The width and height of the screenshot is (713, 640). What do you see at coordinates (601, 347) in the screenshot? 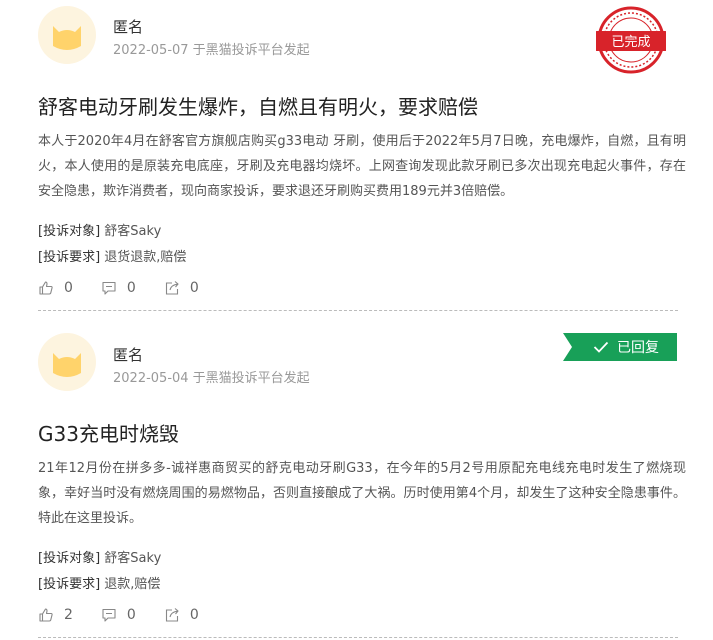
I see `check-icon` at bounding box center [601, 347].